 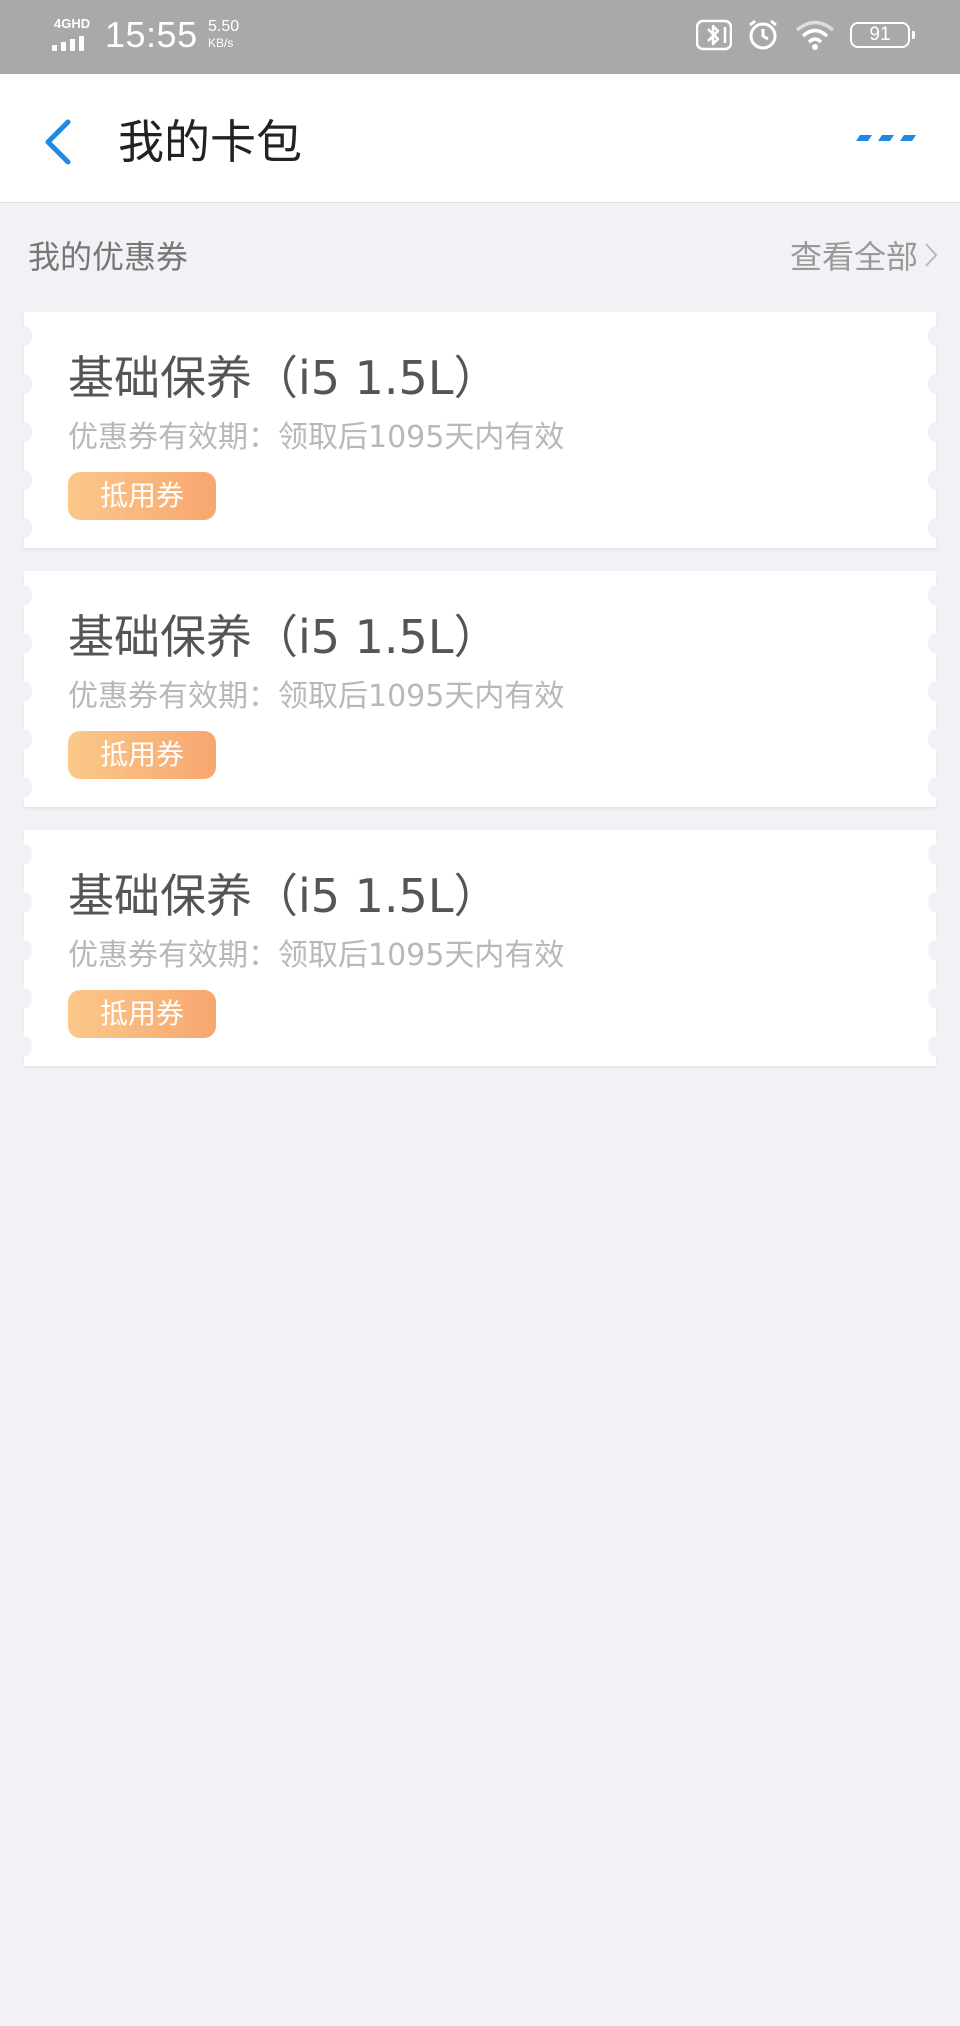 What do you see at coordinates (931, 255) in the screenshot?
I see `chevron-right-icon` at bounding box center [931, 255].